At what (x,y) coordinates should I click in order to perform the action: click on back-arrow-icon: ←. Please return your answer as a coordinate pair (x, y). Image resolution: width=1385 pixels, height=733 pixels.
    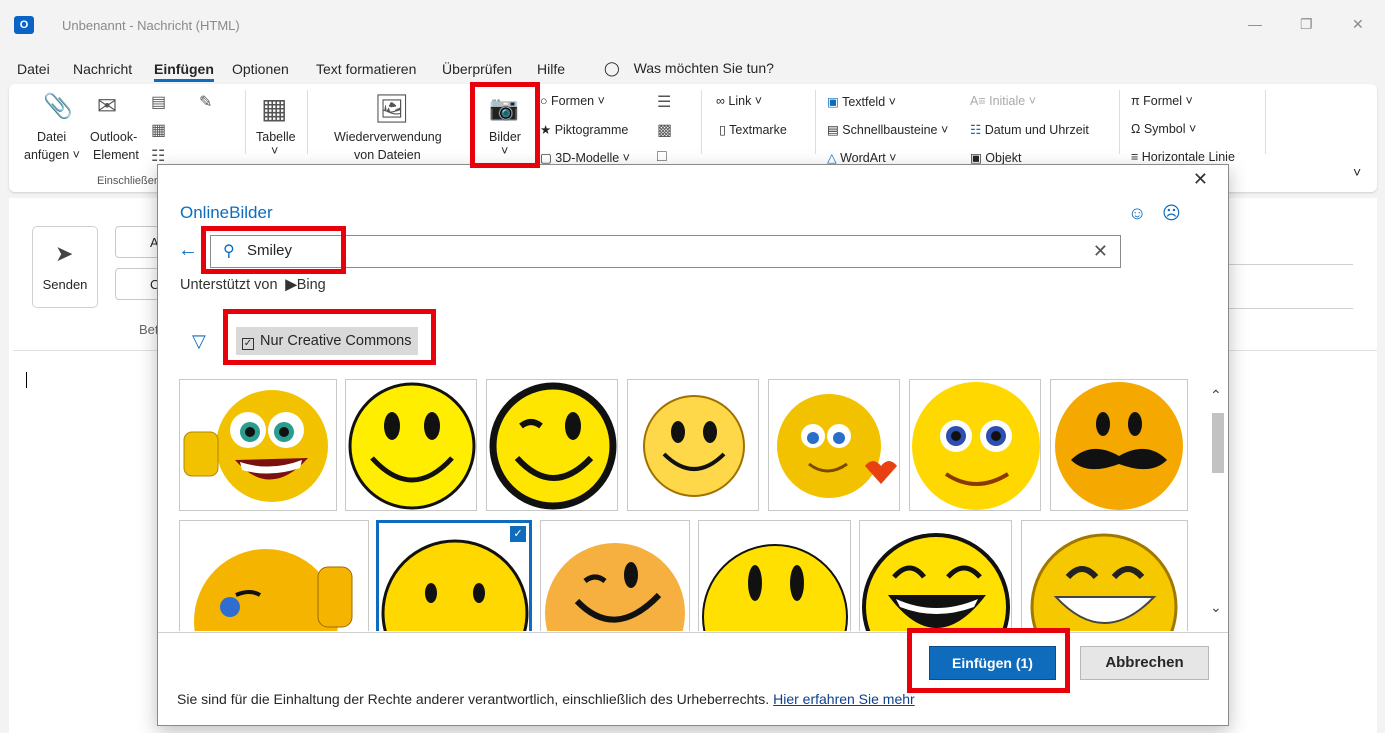
    Looking at the image, I should click on (188, 250).